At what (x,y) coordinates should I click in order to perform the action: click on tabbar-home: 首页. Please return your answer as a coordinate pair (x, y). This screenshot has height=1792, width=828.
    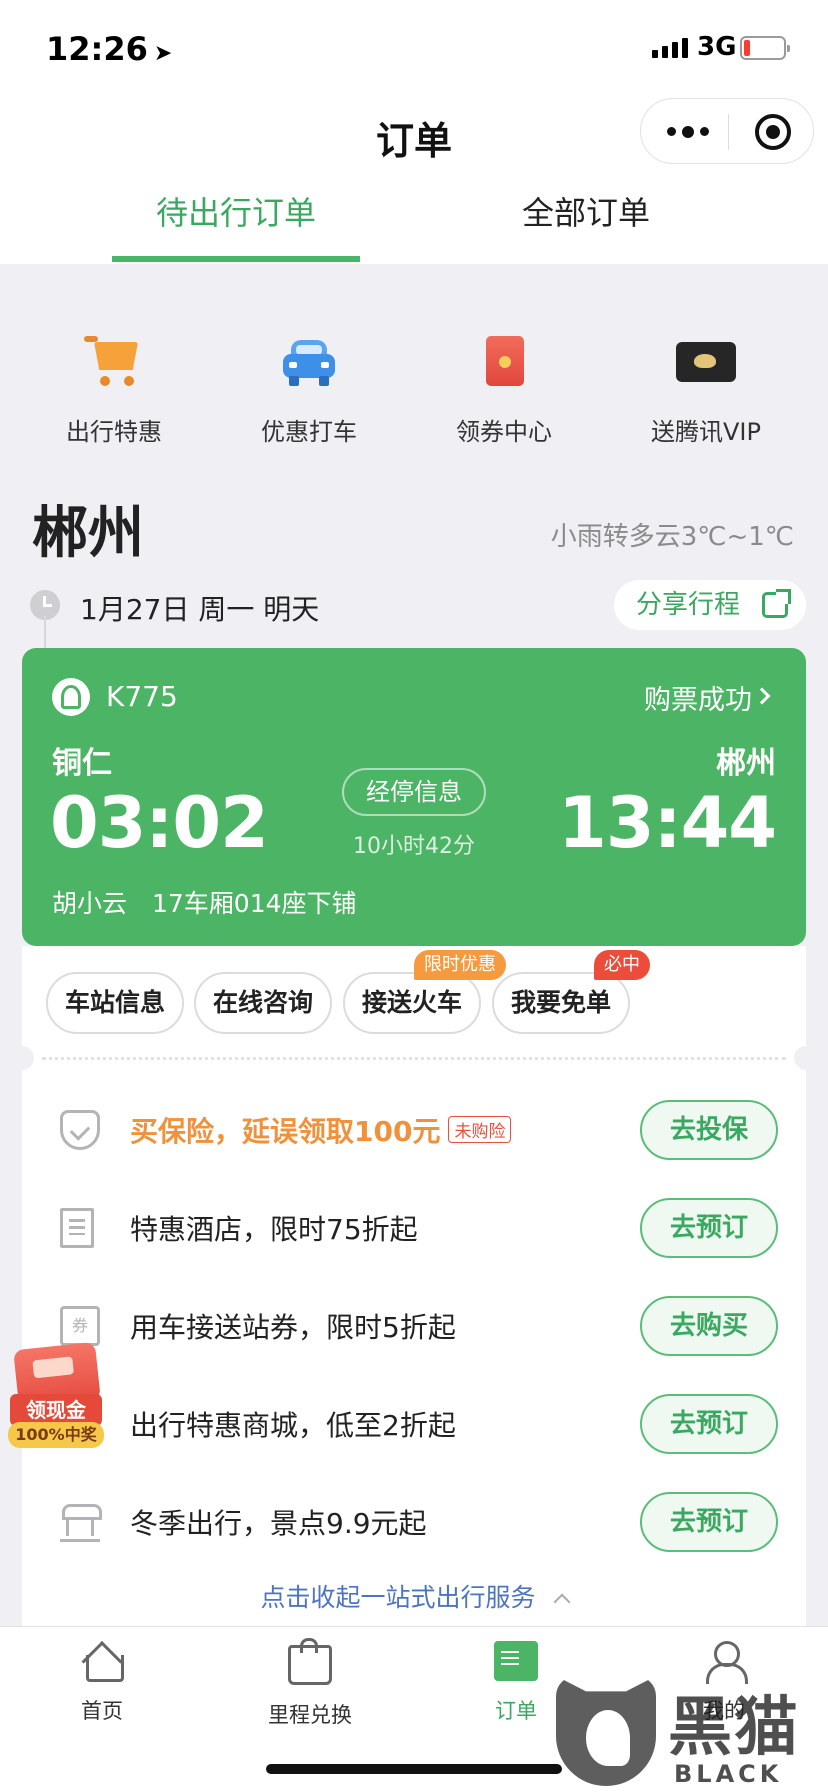
    Looking at the image, I should click on (102, 1683).